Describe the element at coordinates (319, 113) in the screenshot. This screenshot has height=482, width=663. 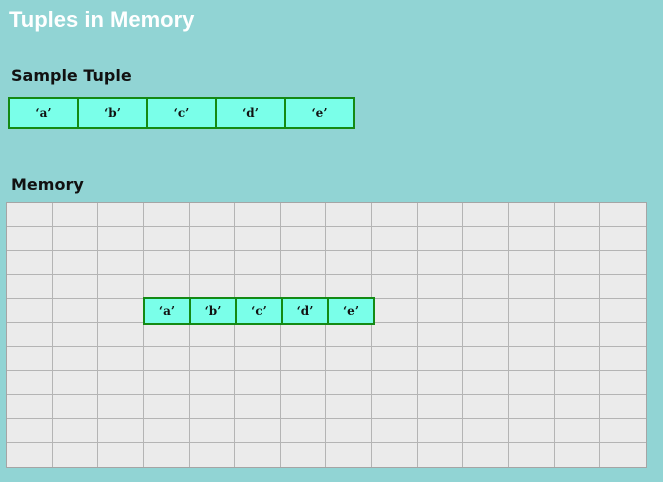
I see `sample-tuple-cell: ‘e’` at that location.